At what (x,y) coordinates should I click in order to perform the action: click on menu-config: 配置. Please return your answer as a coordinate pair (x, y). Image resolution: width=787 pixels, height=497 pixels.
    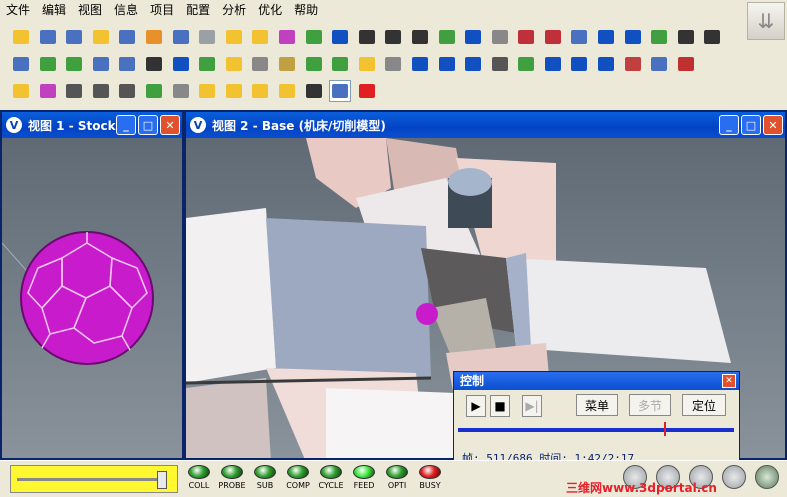
    Looking at the image, I should click on (198, 10).